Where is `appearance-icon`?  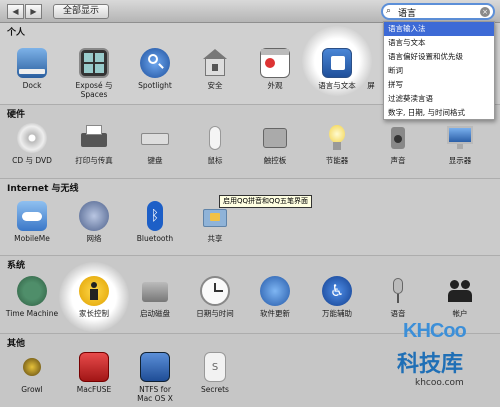 appearance-icon is located at coordinates (275, 63).